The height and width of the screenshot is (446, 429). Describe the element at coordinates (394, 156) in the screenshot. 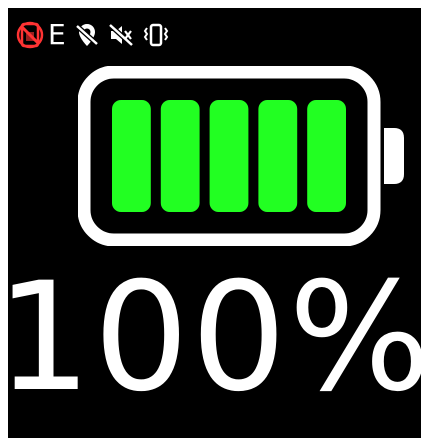

I see `battery-terminal` at that location.